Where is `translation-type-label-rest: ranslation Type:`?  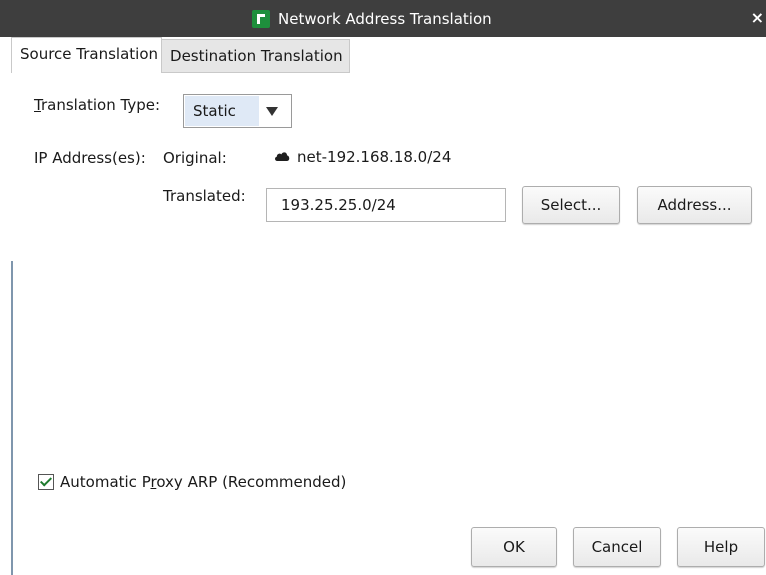
translation-type-label-rest: ranslation Type: is located at coordinates (100, 105).